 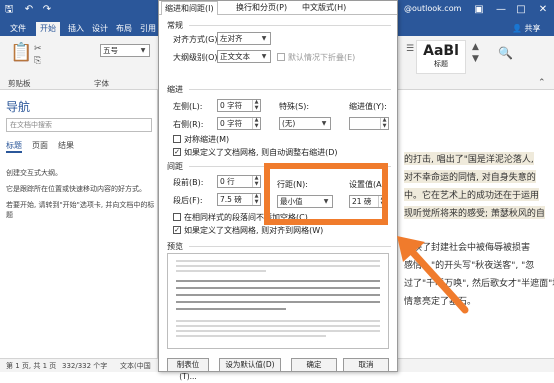 What do you see at coordinates (80, 210) in the screenshot?
I see `nav-paragraph: 若要开始, 请转到"开始"选项卡, 并向文档中的标题` at bounding box center [80, 210].